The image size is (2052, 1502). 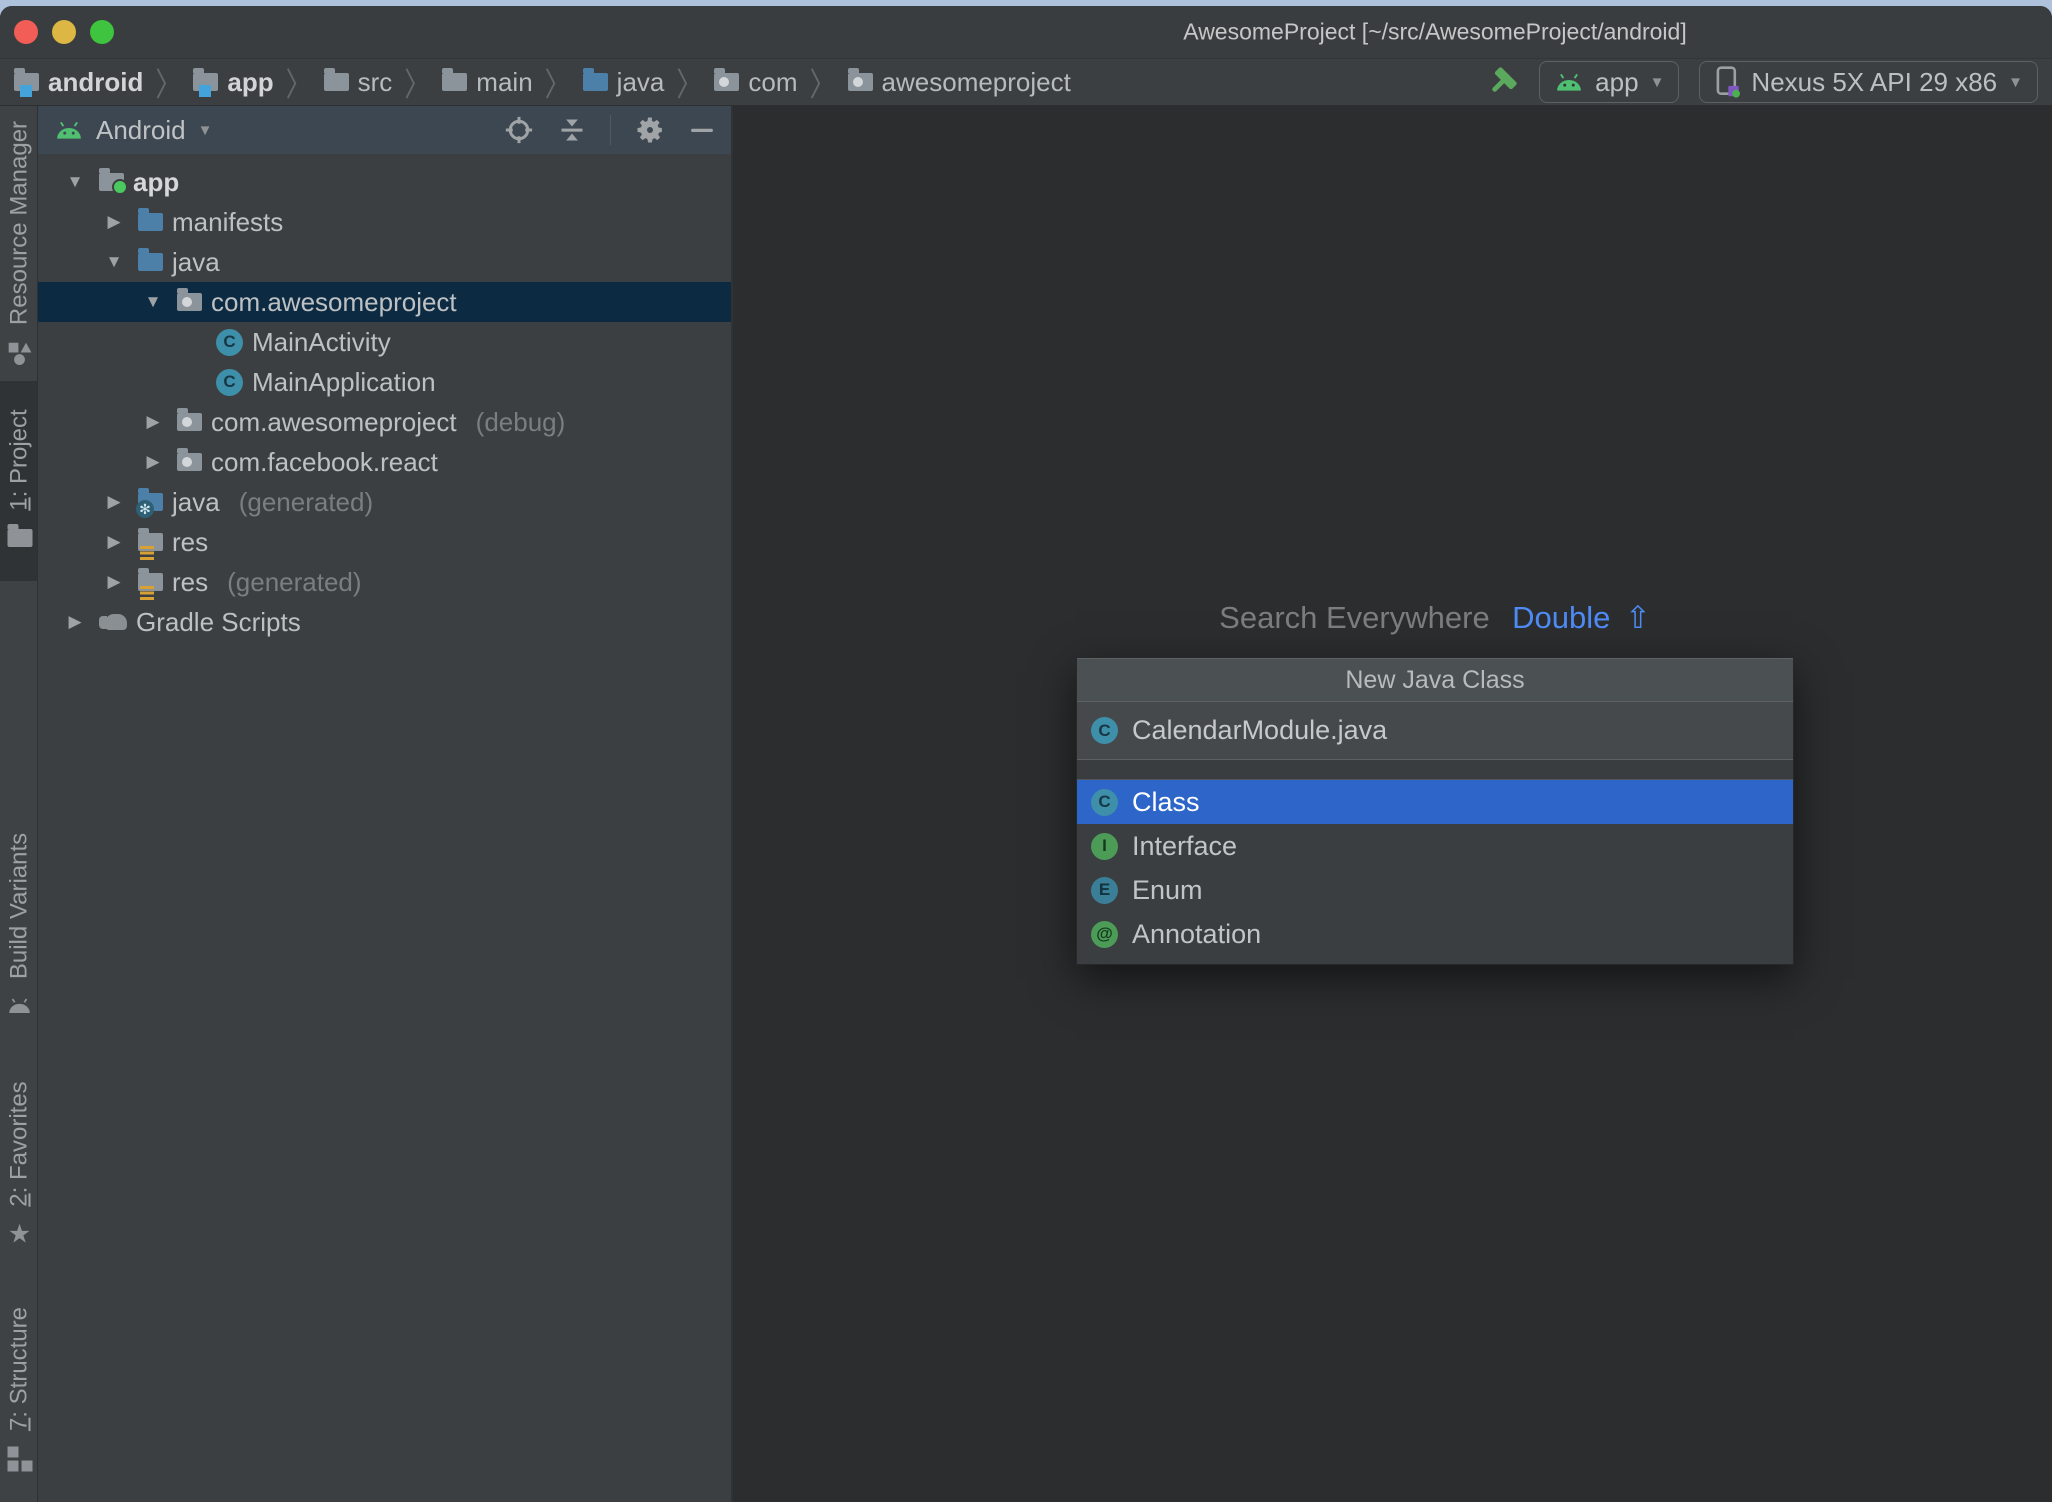 What do you see at coordinates (26, 32) in the screenshot?
I see `close-window-button` at bounding box center [26, 32].